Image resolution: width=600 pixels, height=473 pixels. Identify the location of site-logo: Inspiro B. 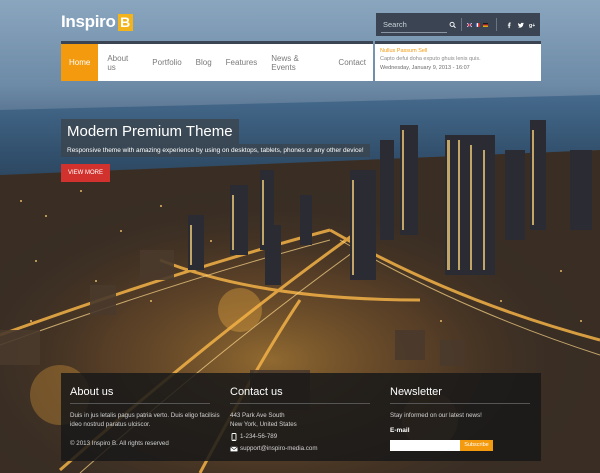
(97, 22).